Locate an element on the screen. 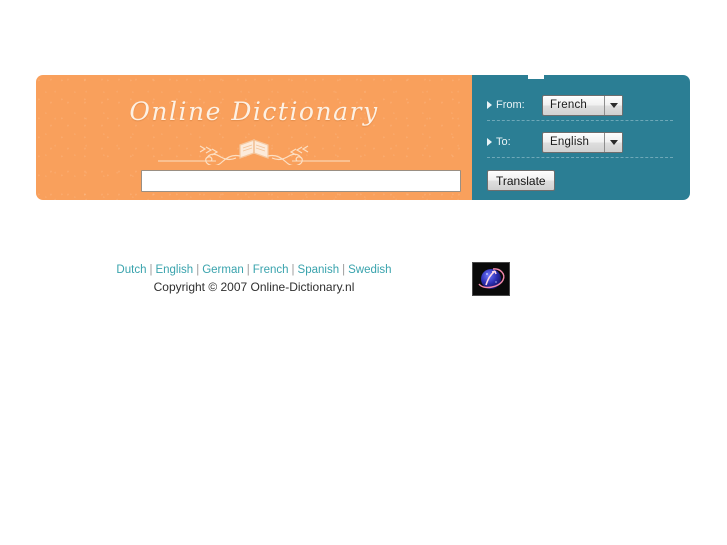 The height and width of the screenshot is (545, 727). language-link-german: German is located at coordinates (223, 270).